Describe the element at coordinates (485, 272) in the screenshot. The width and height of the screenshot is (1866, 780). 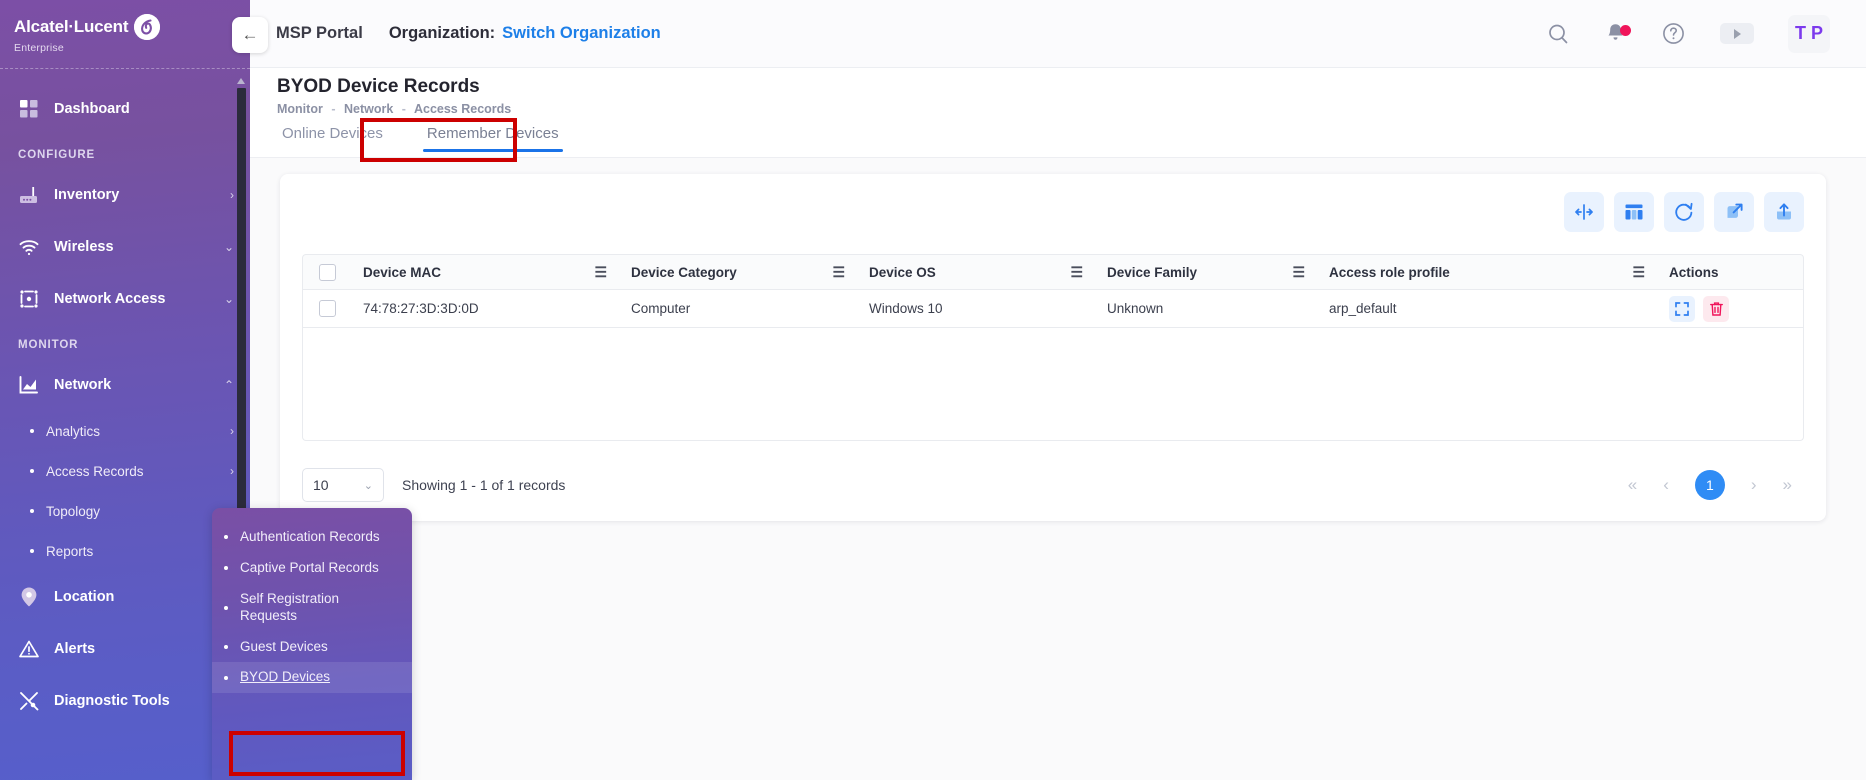
I see `column-header-device-mac: Device MAC ☰` at that location.